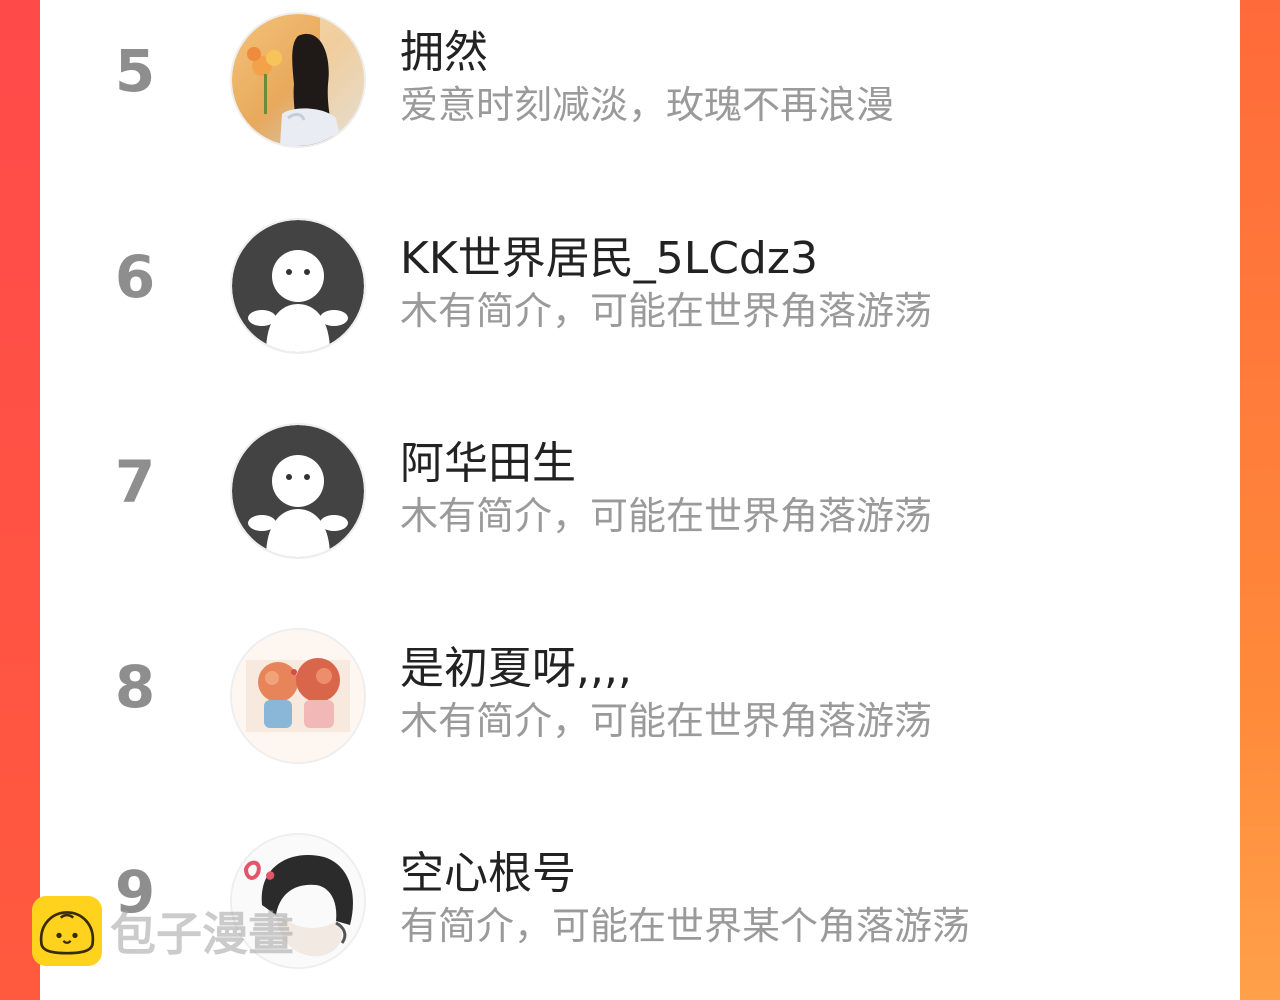  I want to click on rank-number: 5, so click(135, 71).